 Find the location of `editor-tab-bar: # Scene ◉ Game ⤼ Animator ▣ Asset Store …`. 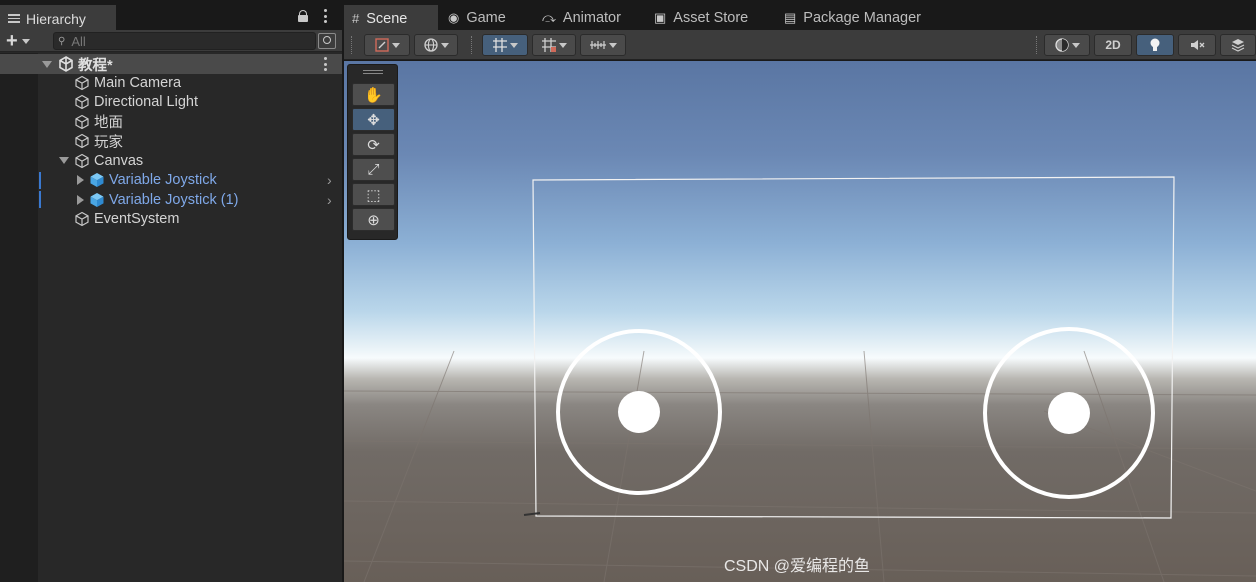

editor-tab-bar: # Scene ◉ Game ⤼ Animator ▣ Asset Store … is located at coordinates (800, 15).